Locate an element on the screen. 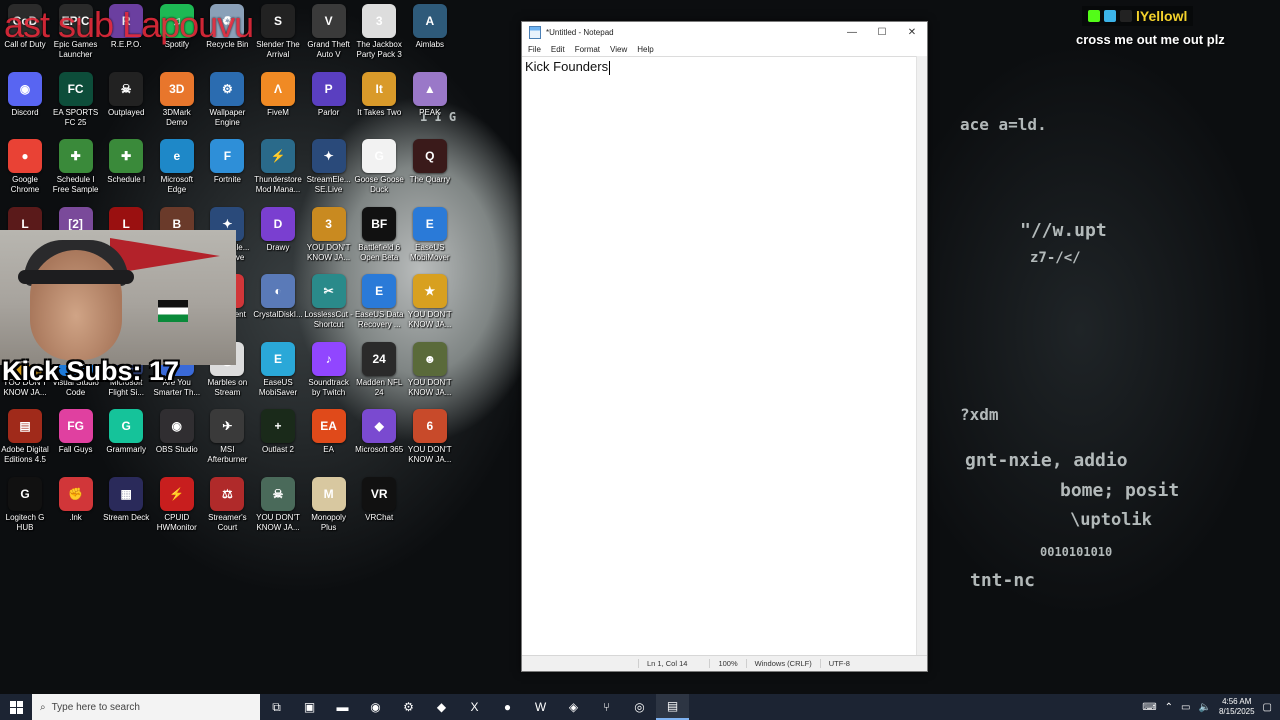  desktop-icon-label: Schedule I Free Sample is located at coordinates (75, 184).